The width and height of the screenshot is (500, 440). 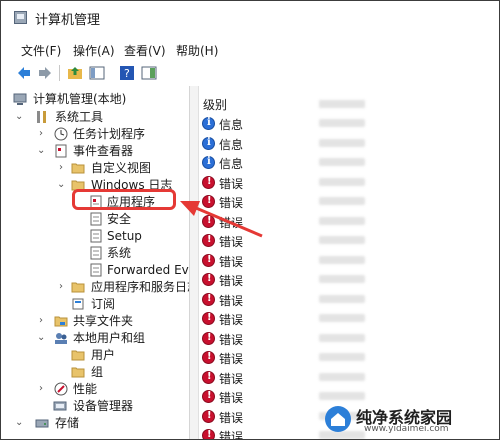 I want to click on annotation-arrow, so click(x=221, y=219).